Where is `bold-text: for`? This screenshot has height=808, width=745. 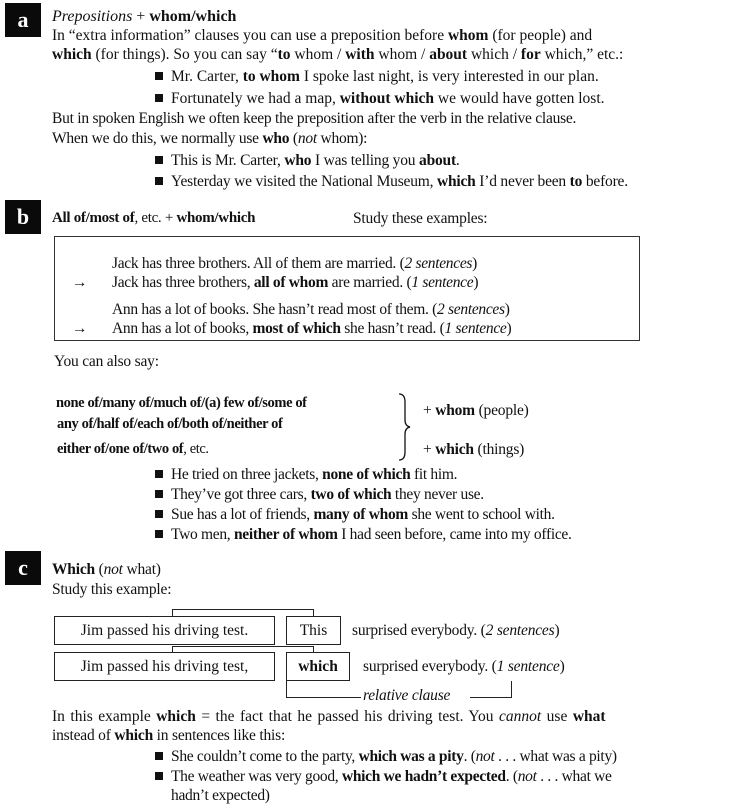
bold-text: for is located at coordinates (530, 54).